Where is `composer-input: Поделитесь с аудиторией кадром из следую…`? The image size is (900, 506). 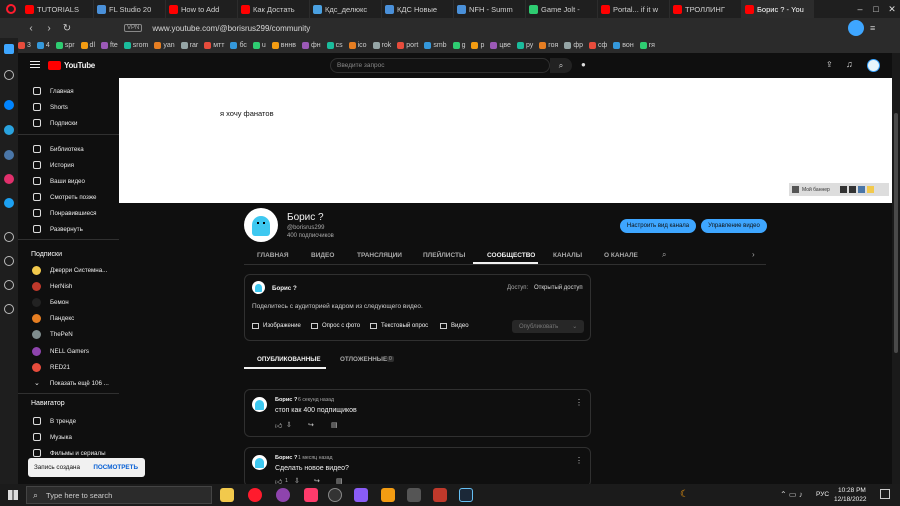 composer-input: Поделитесь с аудиторией кадром из следую… is located at coordinates (337, 306).